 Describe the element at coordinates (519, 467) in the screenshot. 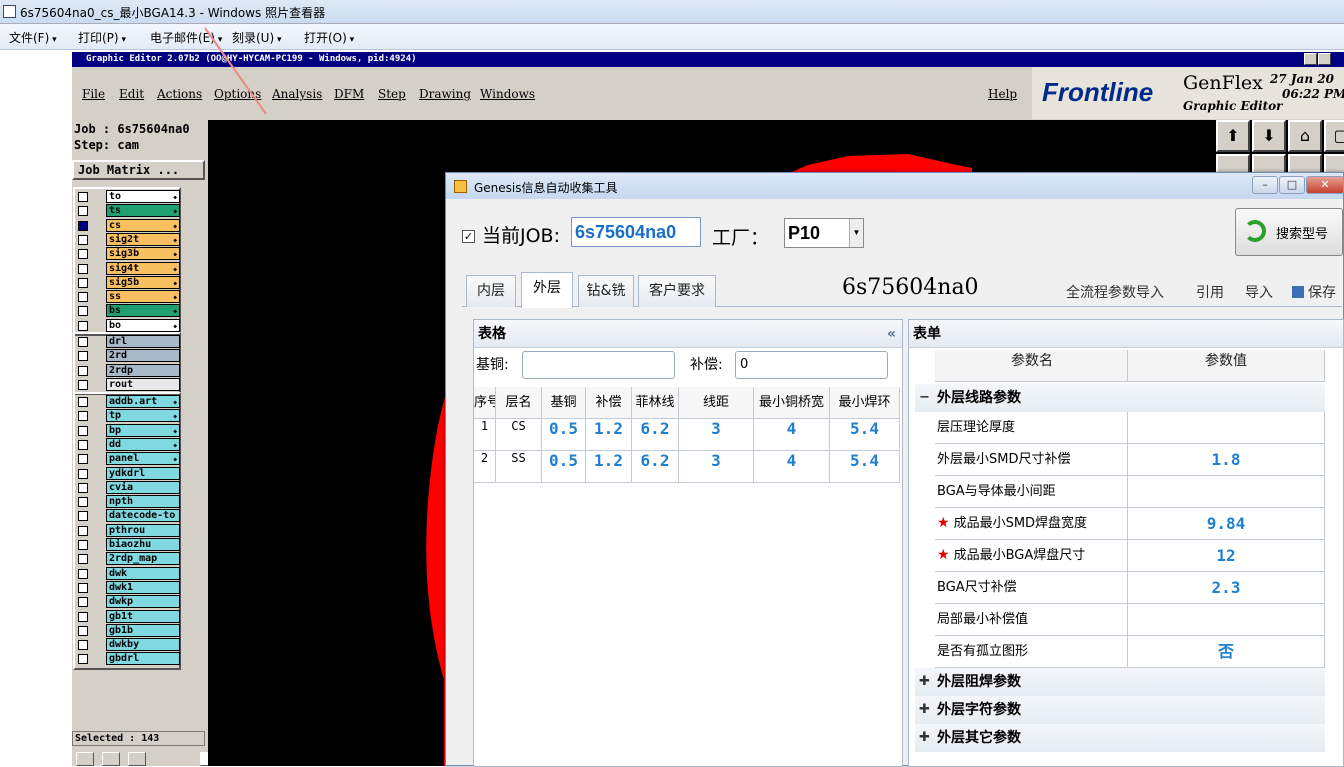

I see `grid-cell: SS` at that location.